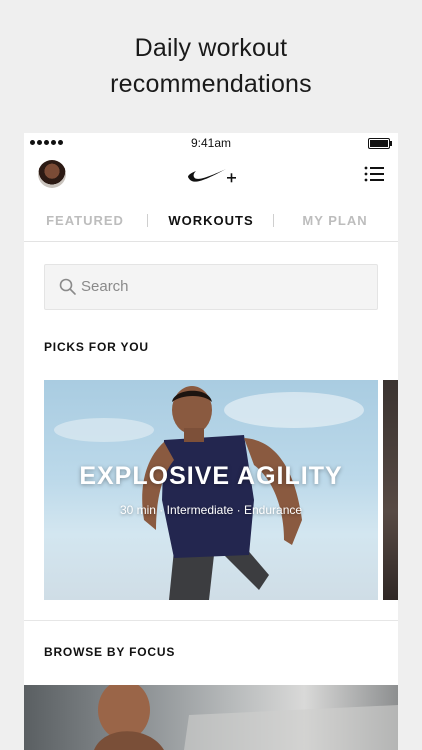  I want to click on search-icon, so click(67, 286).